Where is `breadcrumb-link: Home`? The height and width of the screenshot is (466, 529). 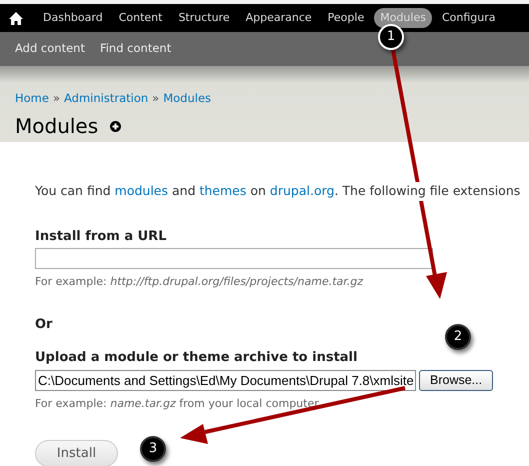 breadcrumb-link: Home is located at coordinates (32, 99).